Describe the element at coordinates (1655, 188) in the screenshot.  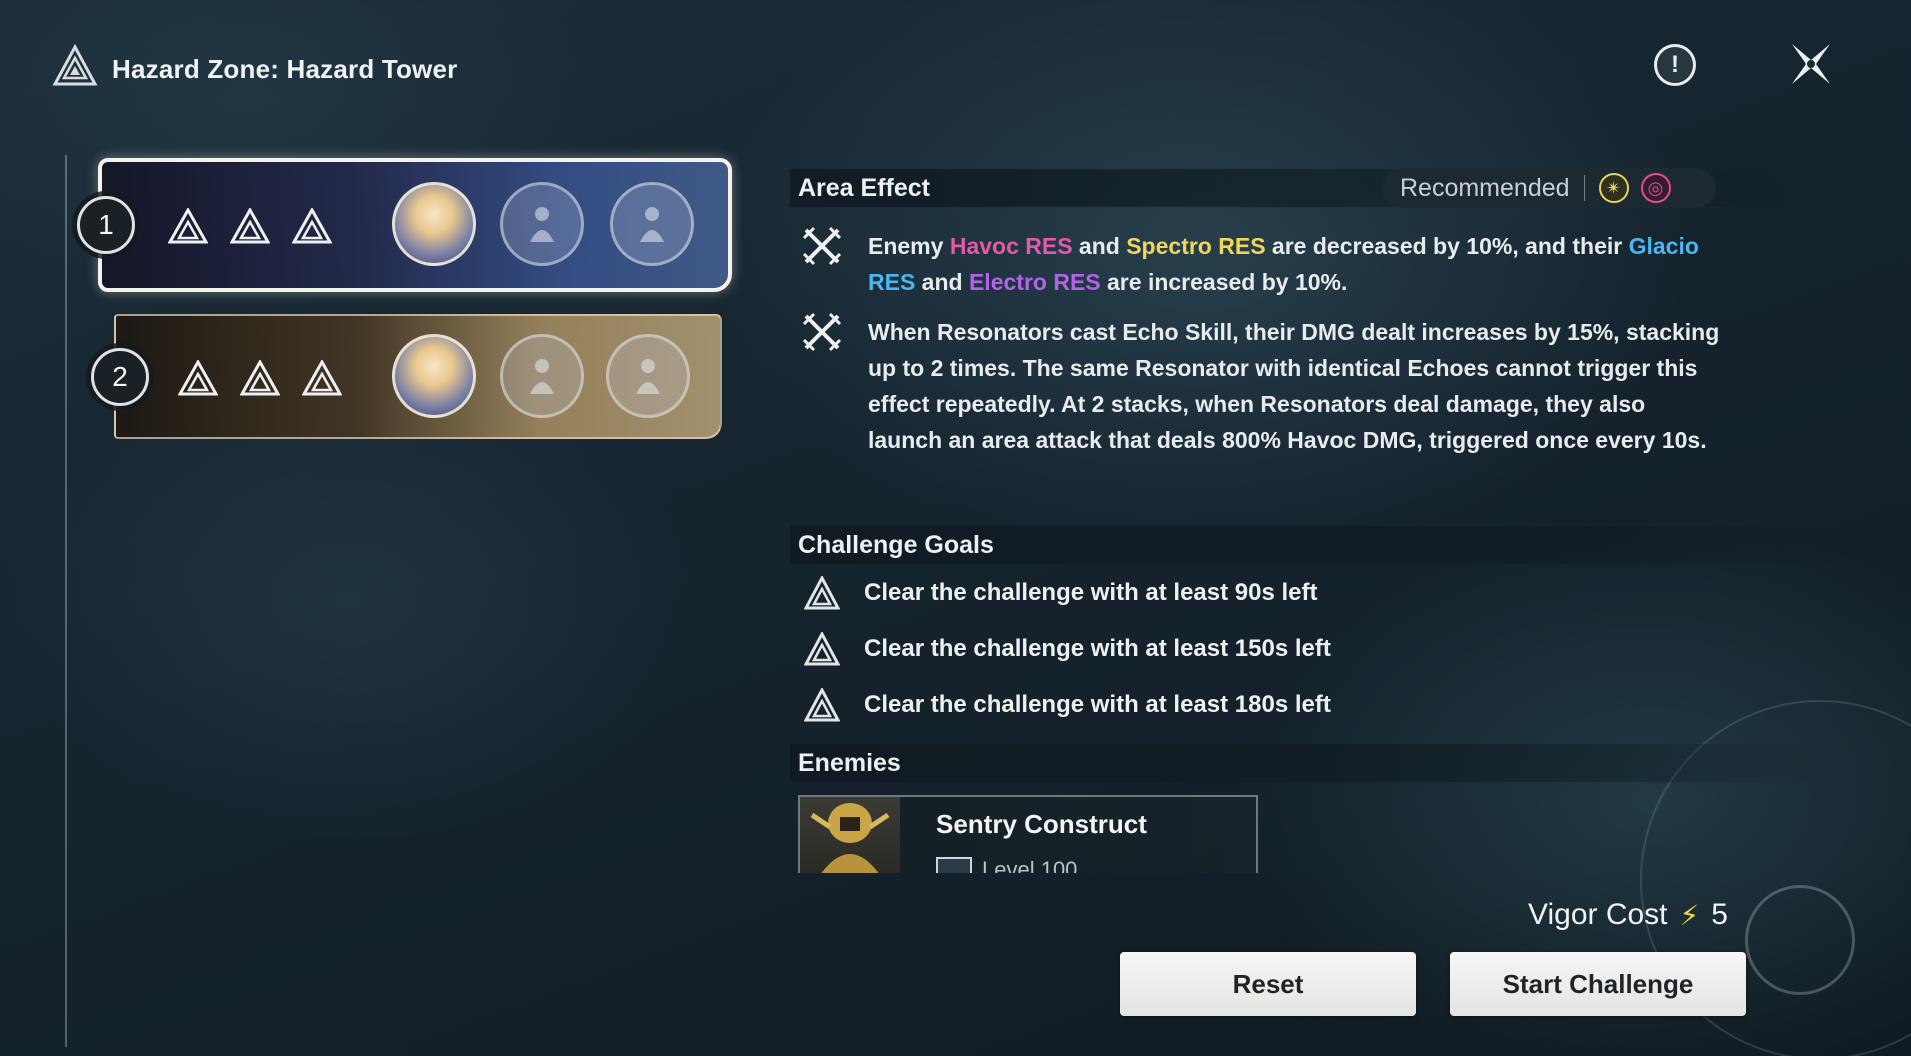
I see `havoc-icon: ◎` at that location.